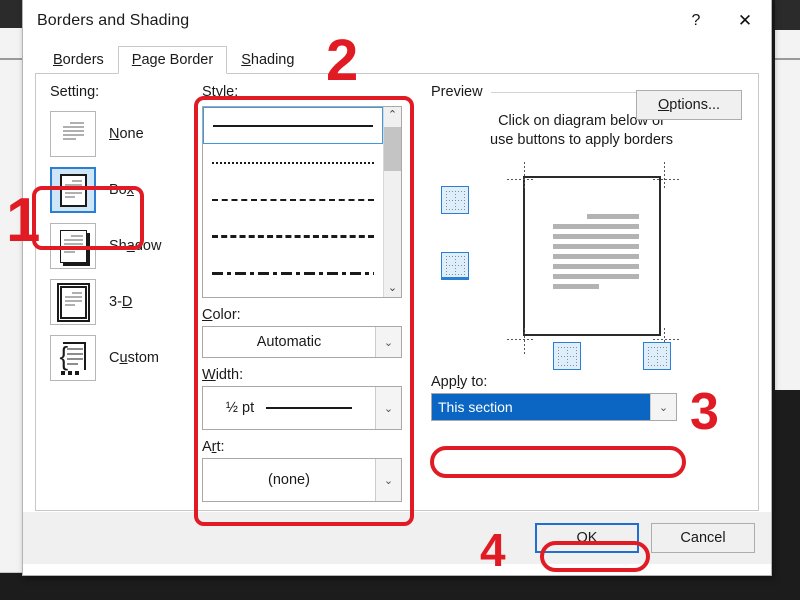  Describe the element at coordinates (78, 59) in the screenshot. I see `tab-borders: Borders` at that location.